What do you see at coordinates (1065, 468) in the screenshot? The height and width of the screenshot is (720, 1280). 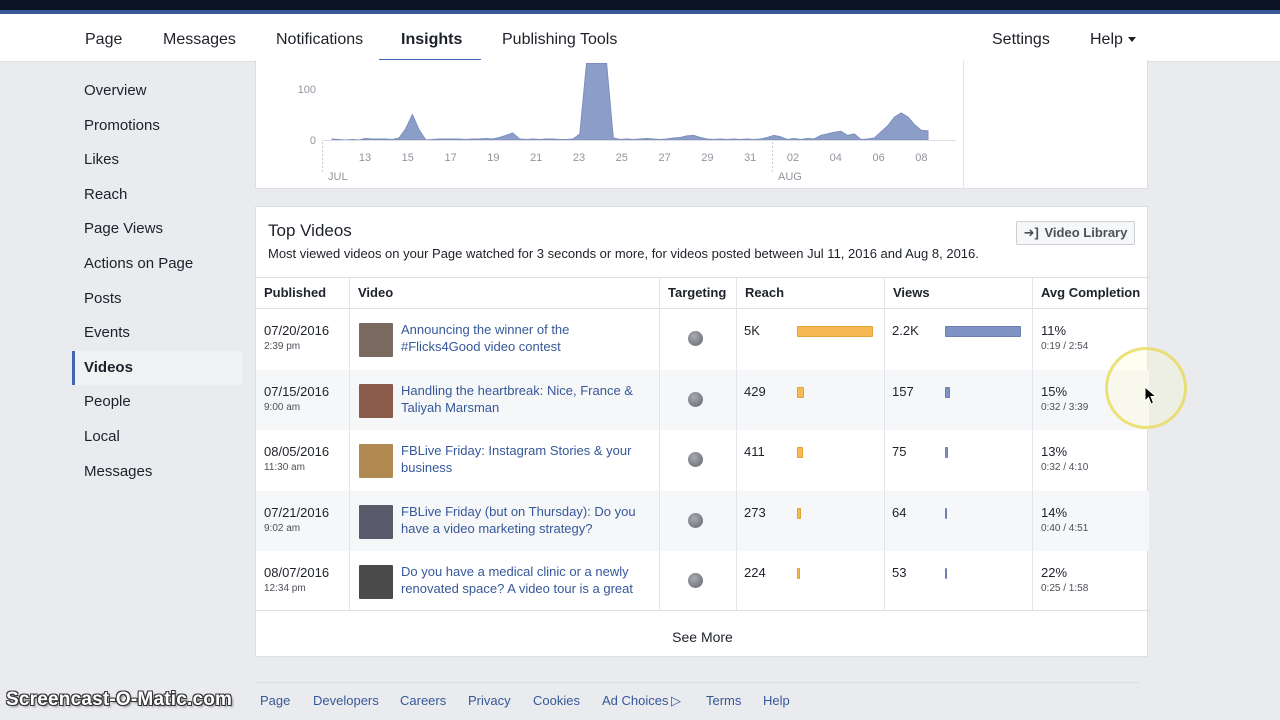 I see `avg-completion-duration: 0:32 / 4:10` at bounding box center [1065, 468].